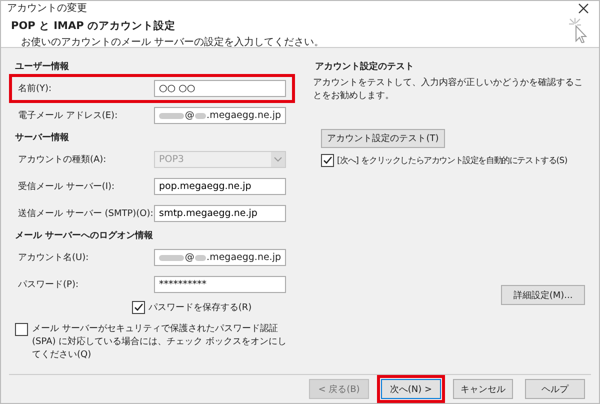 This screenshot has width=600, height=404. Describe the element at coordinates (93, 26) in the screenshot. I see `page-title: POP と IMAP のアカウント設定` at that location.